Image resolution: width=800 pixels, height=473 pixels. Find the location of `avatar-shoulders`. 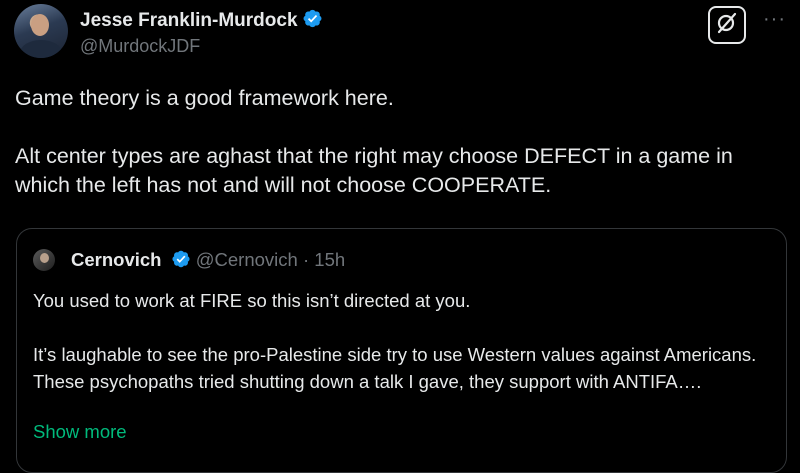

avatar-shoulders is located at coordinates (41, 49).